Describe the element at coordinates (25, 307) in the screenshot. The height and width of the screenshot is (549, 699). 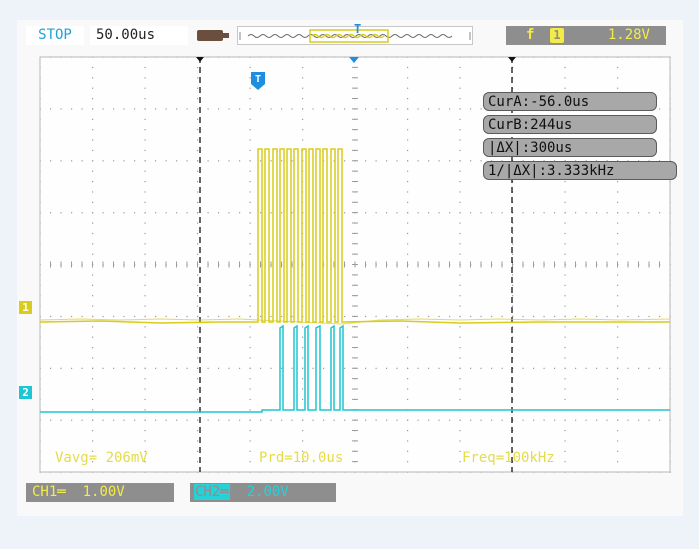
I see `ch1-ground-marker: 1` at that location.